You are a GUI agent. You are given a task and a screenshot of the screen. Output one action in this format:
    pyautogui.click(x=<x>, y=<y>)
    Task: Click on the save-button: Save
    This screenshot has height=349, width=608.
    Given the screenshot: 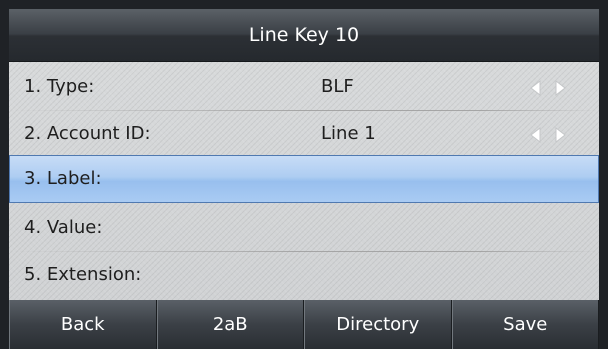 What is the action you would take?
    pyautogui.click(x=525, y=324)
    